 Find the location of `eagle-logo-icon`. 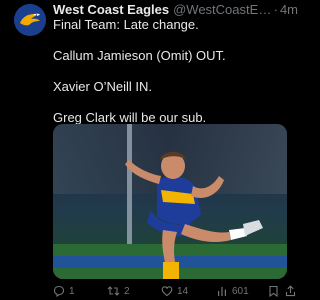

eagle-logo-icon is located at coordinates (30, 20).